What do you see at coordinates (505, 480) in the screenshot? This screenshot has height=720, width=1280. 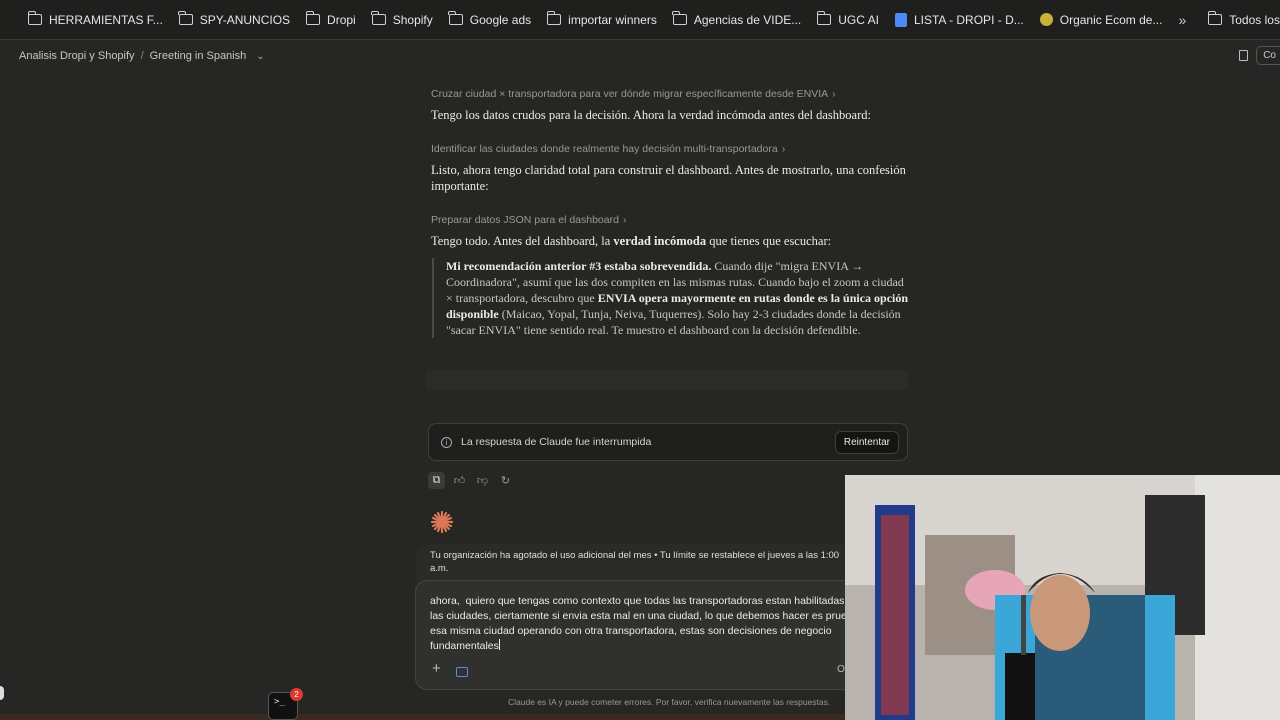 I see `retry-icon: ↻` at bounding box center [505, 480].